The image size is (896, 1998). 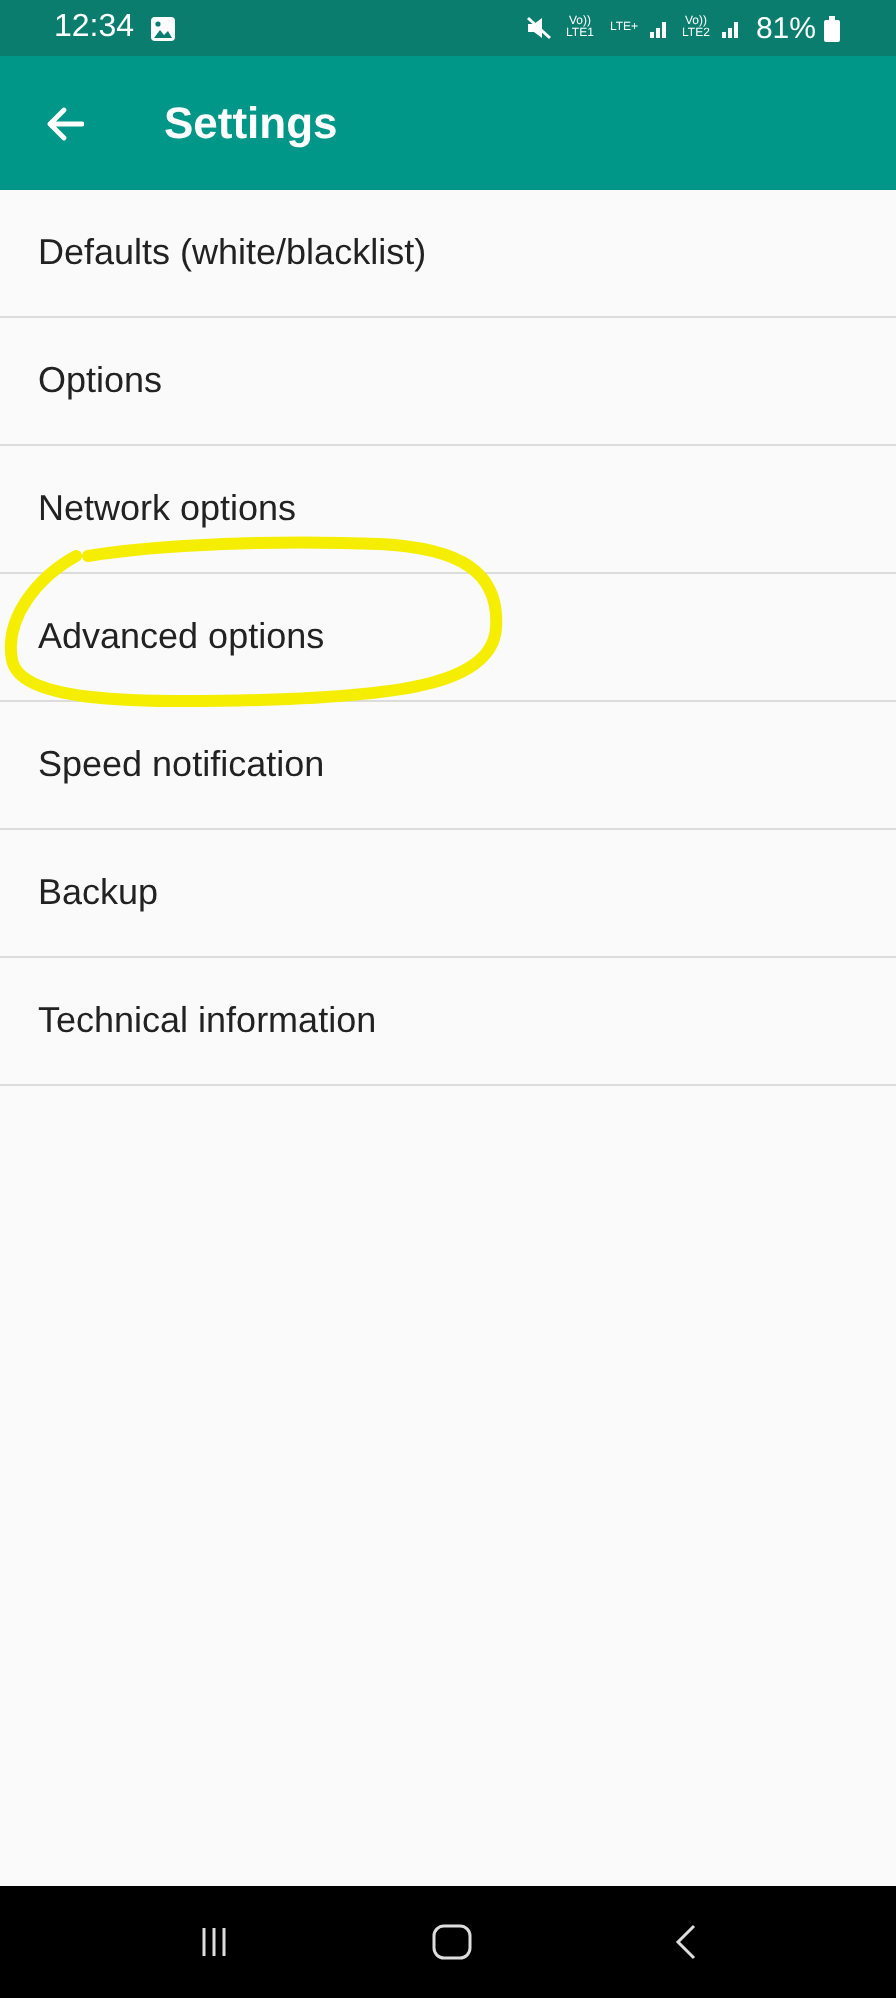 I want to click on settings-item: Network options, so click(x=448, y=510).